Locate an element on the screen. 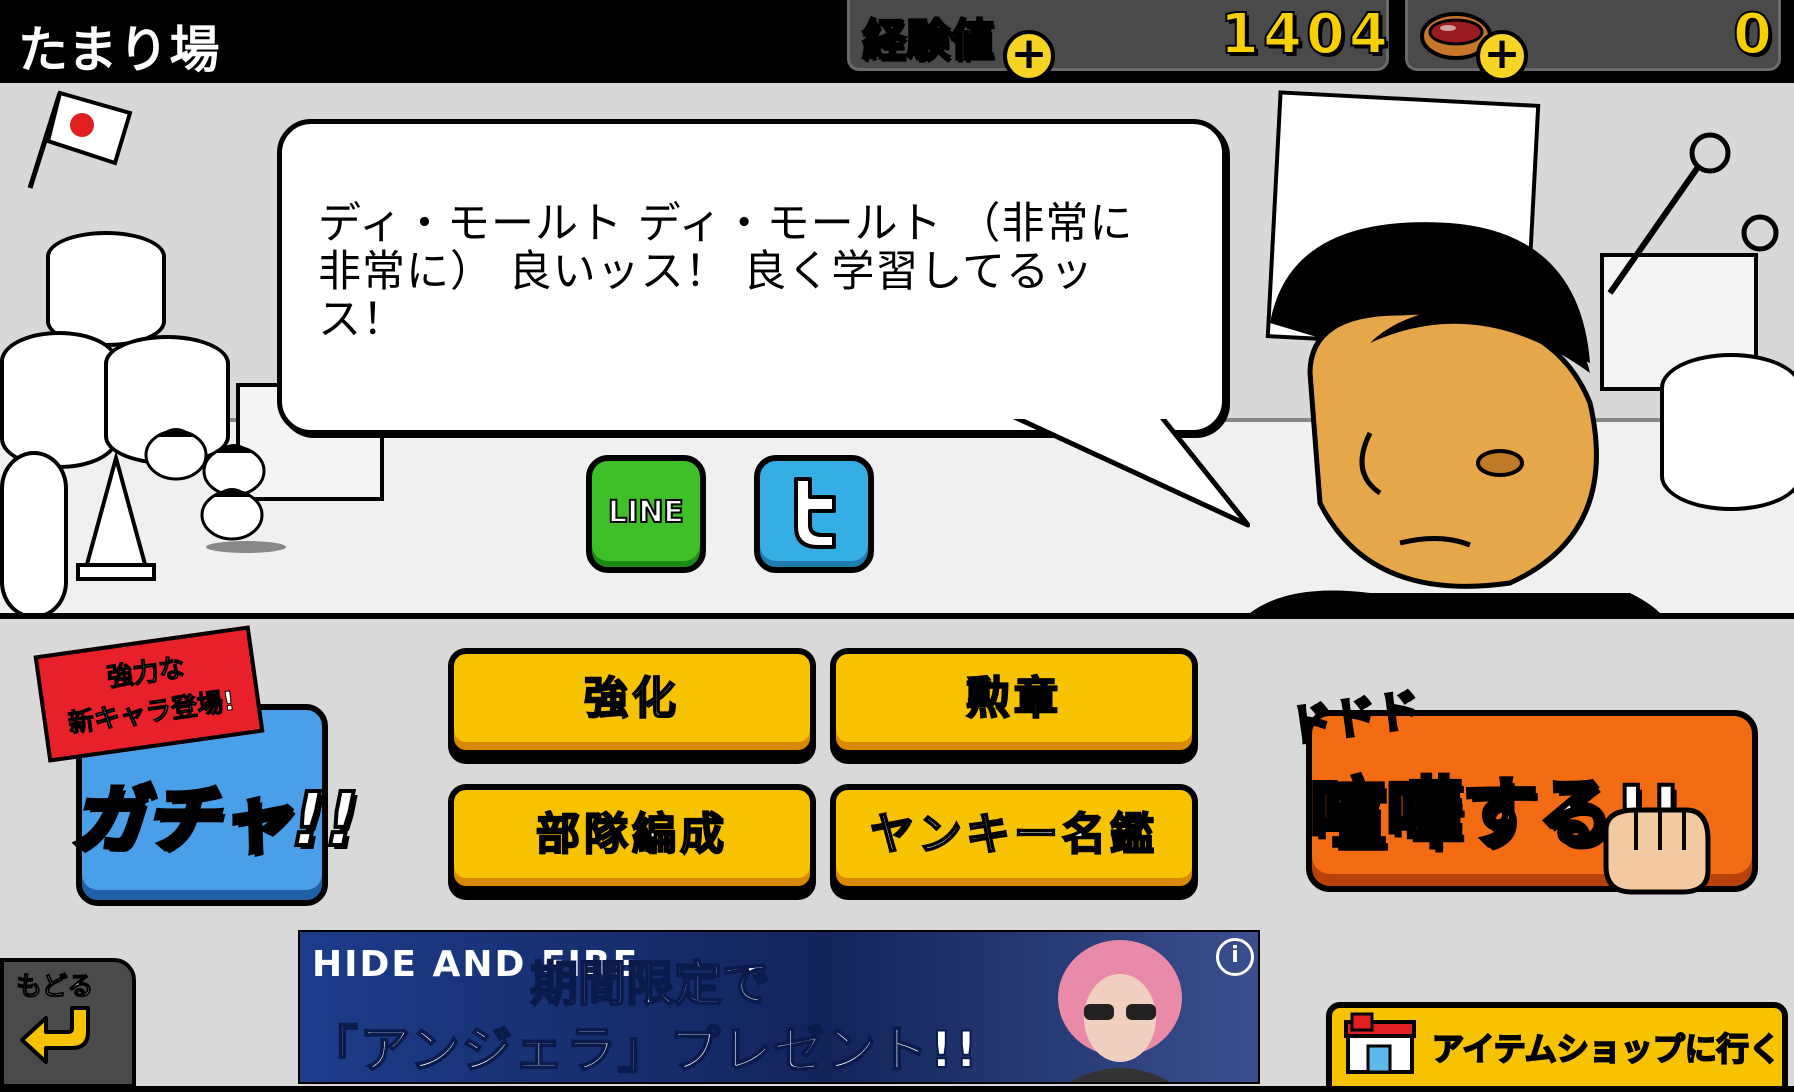  twitter-icon is located at coordinates (815, 513).